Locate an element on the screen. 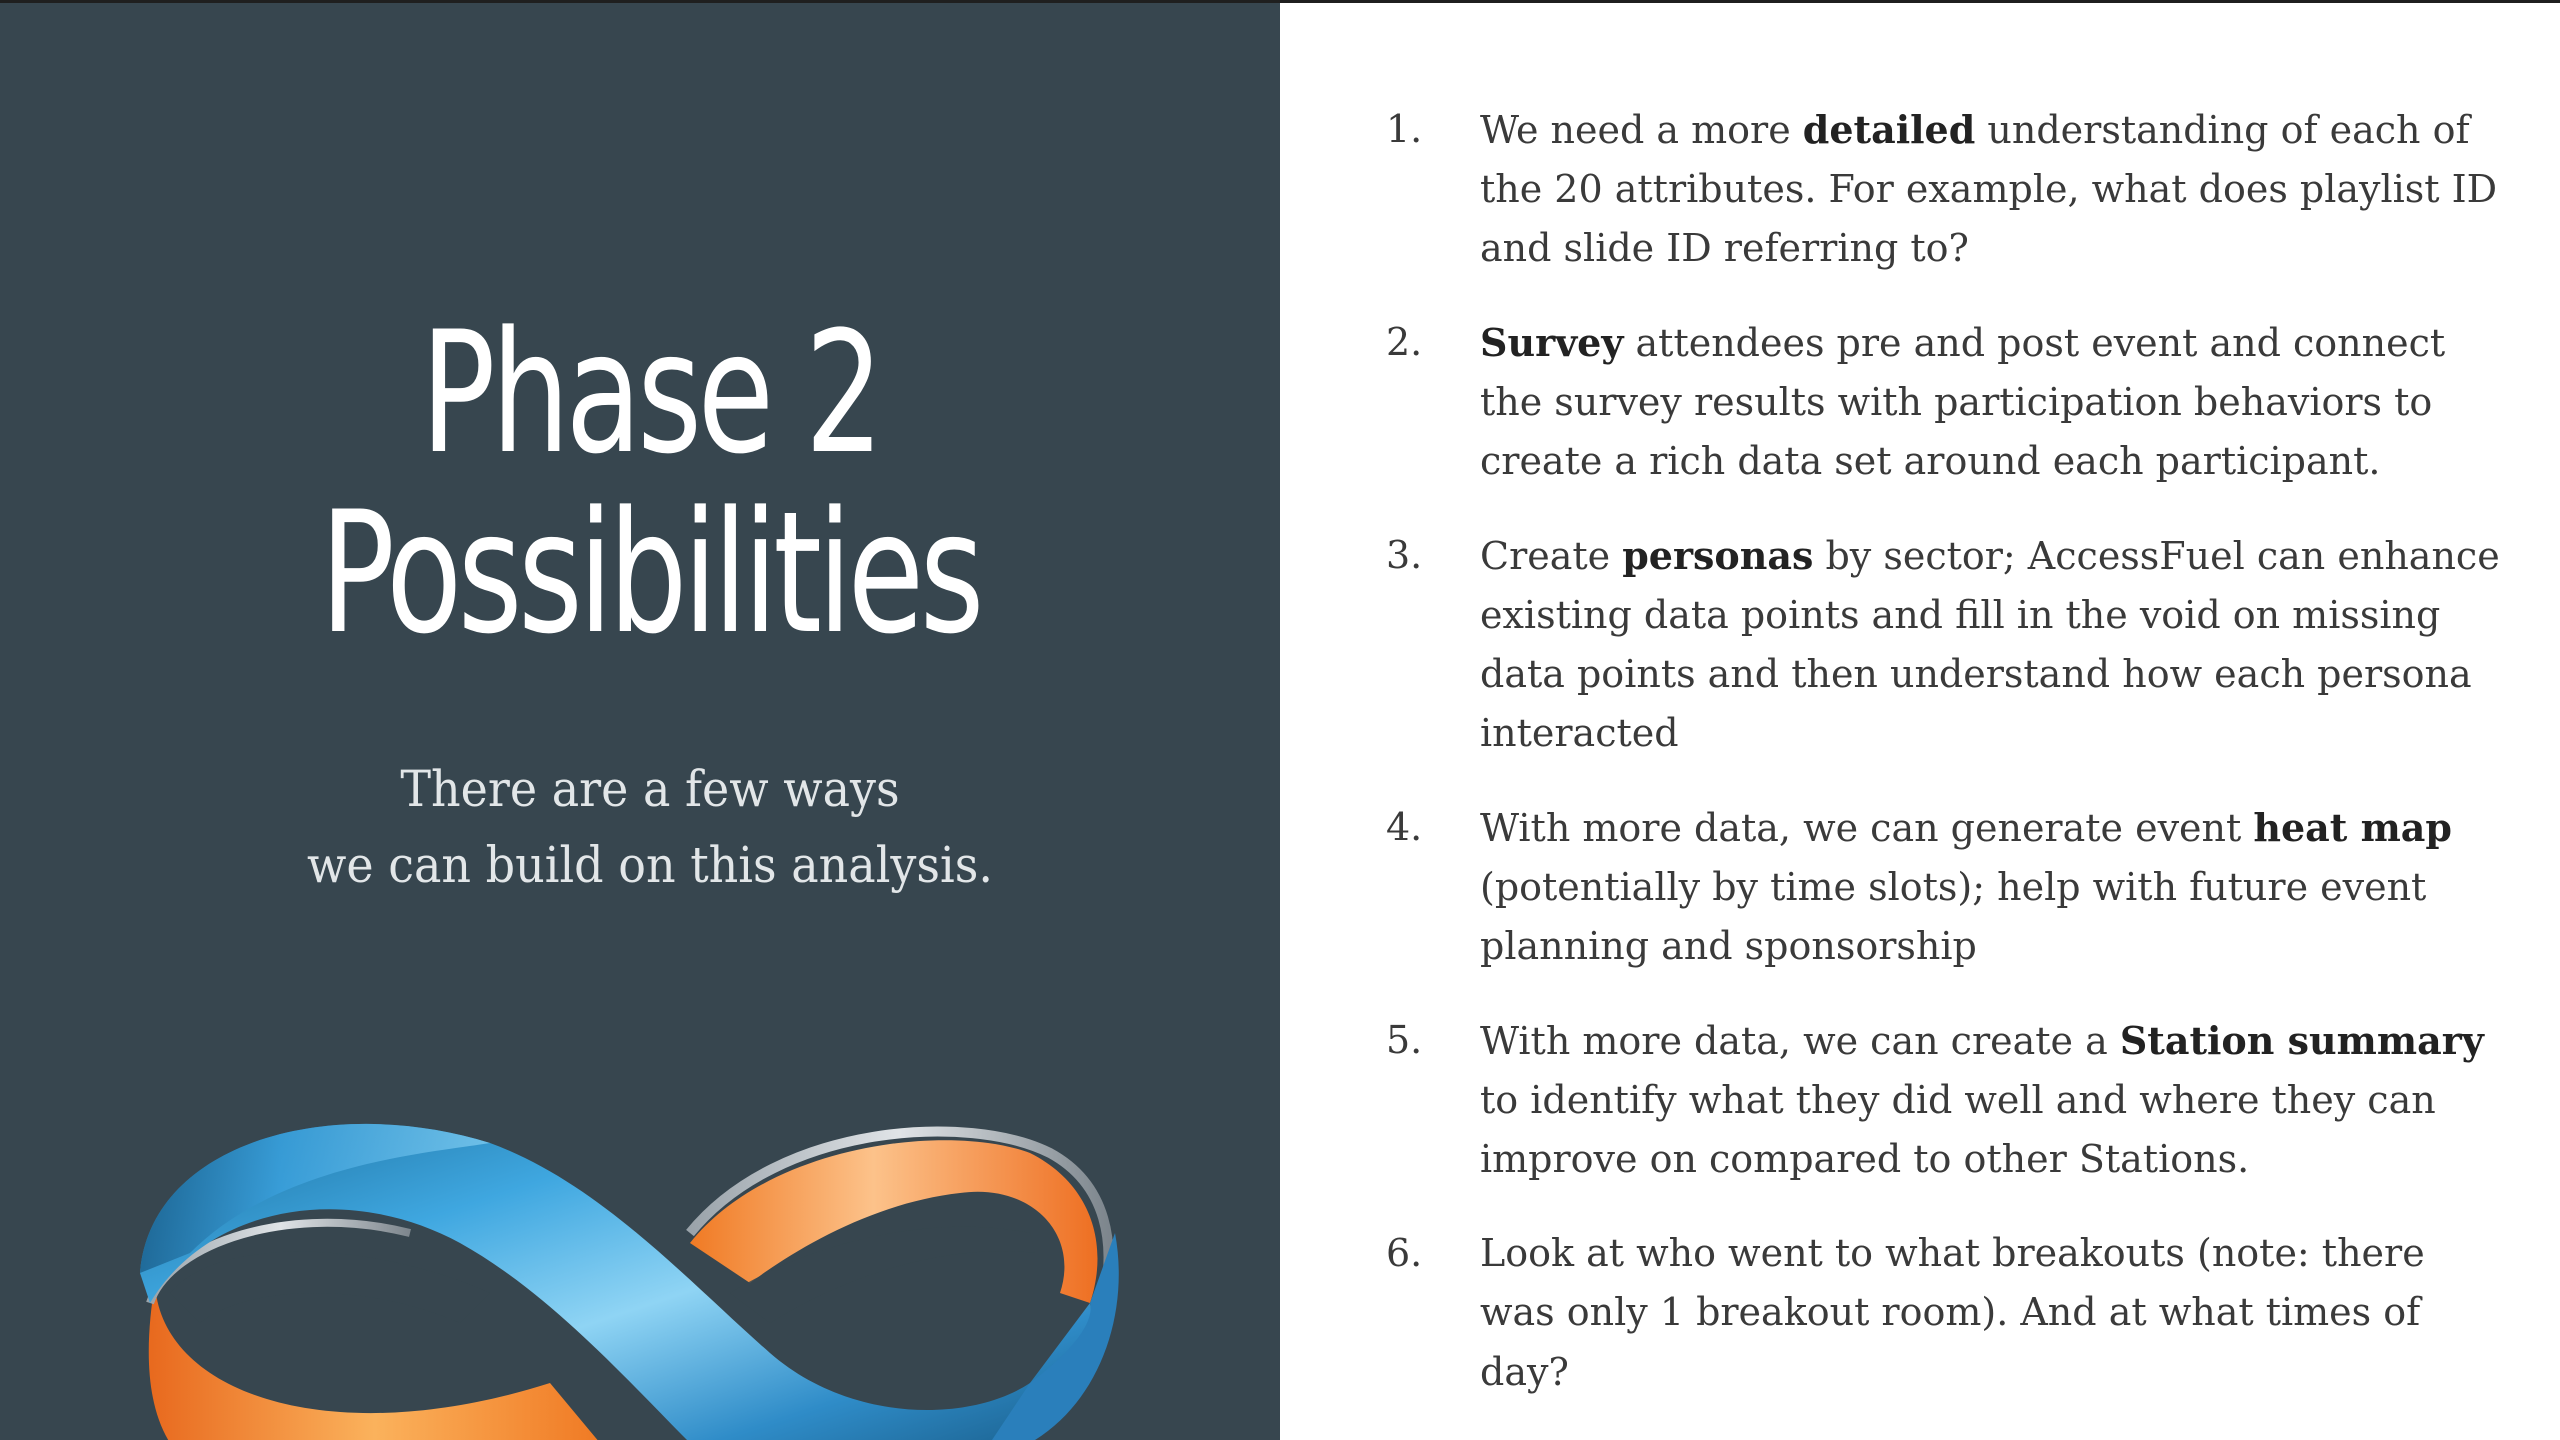 Image resolution: width=2560 pixels, height=1440 pixels. list-item-number: 5. is located at coordinates (1404, 1040).